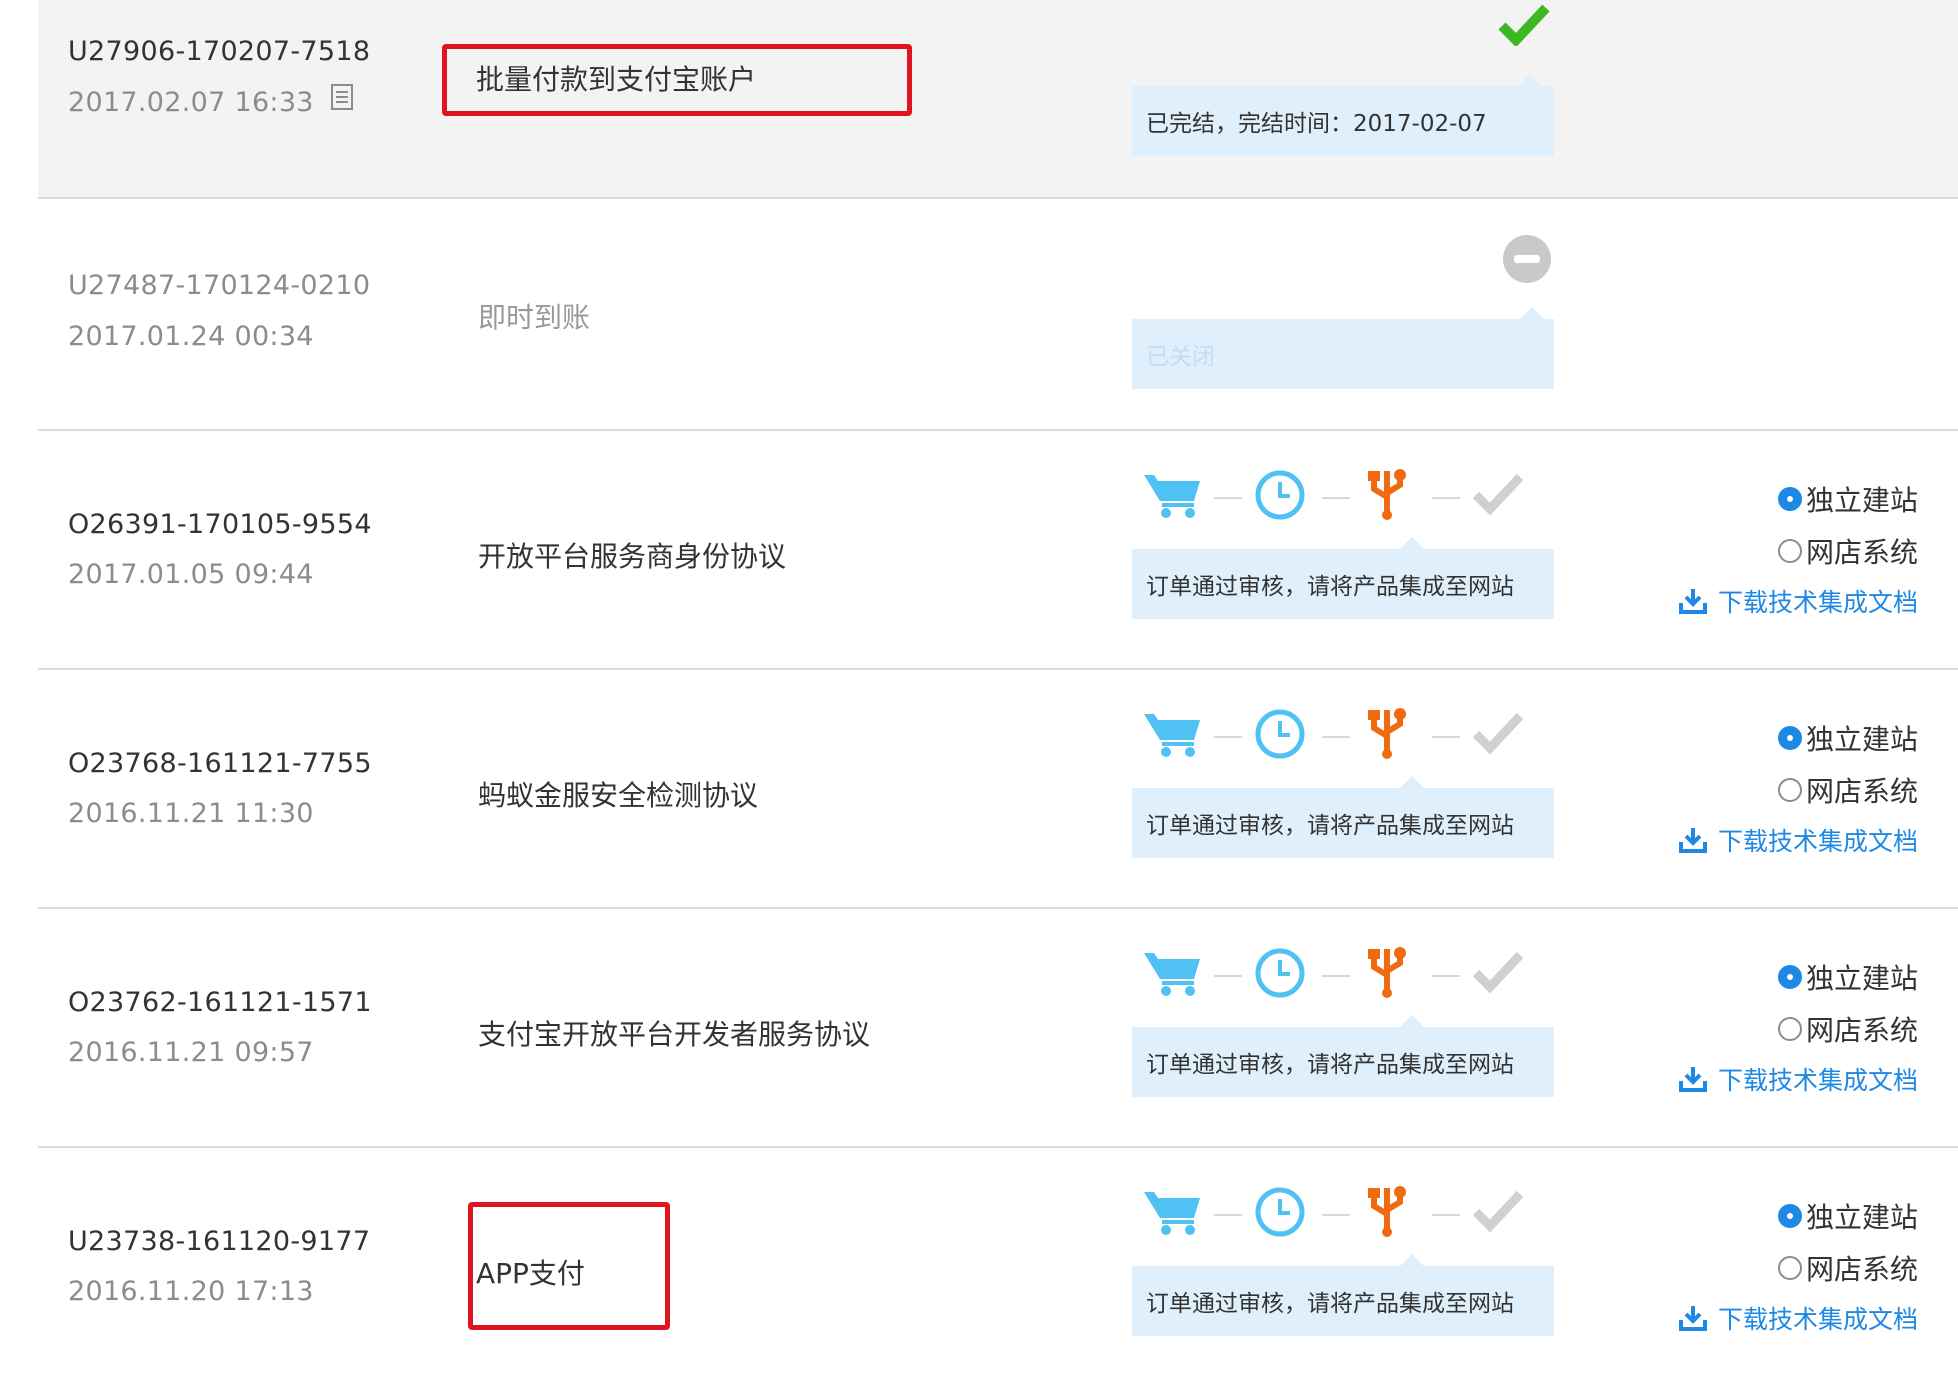  What do you see at coordinates (534, 317) in the screenshot?
I see `product-name: 即时到账` at bounding box center [534, 317].